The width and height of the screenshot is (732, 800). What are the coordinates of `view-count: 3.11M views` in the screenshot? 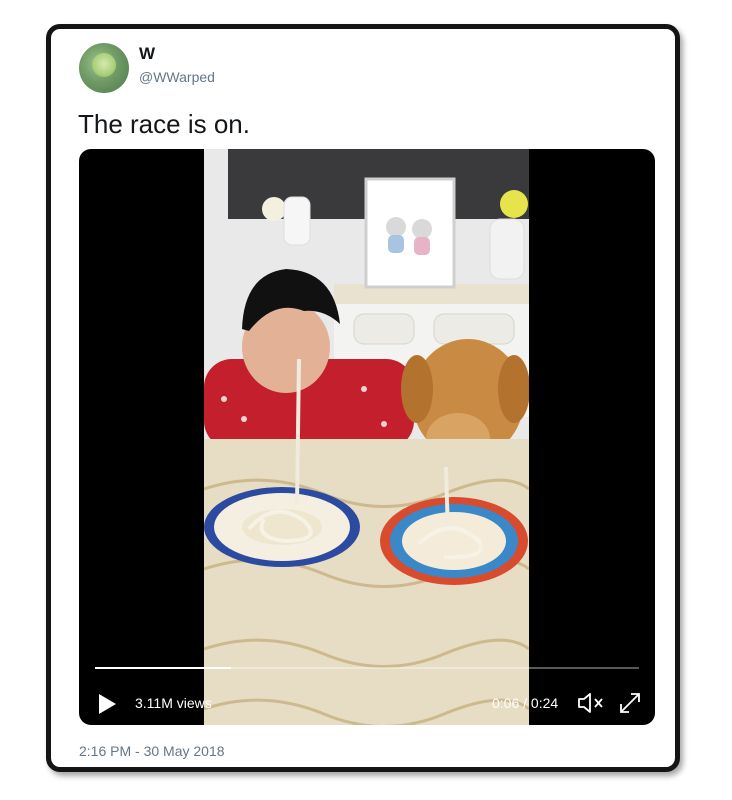 It's located at (173, 703).